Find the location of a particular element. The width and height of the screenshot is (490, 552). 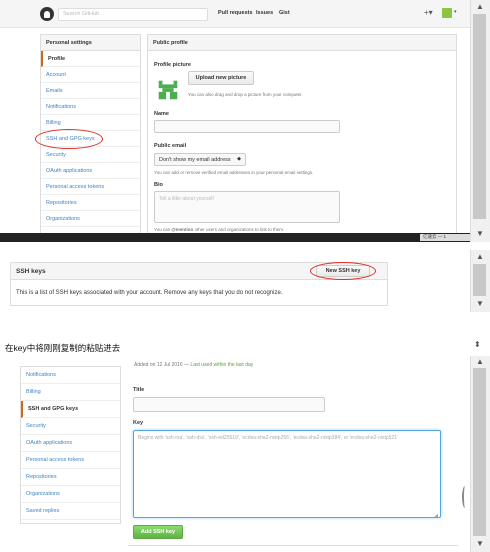

sidebar-item-ssh-gpg-keys: SSH and GPG keys is located at coordinates (70, 409).